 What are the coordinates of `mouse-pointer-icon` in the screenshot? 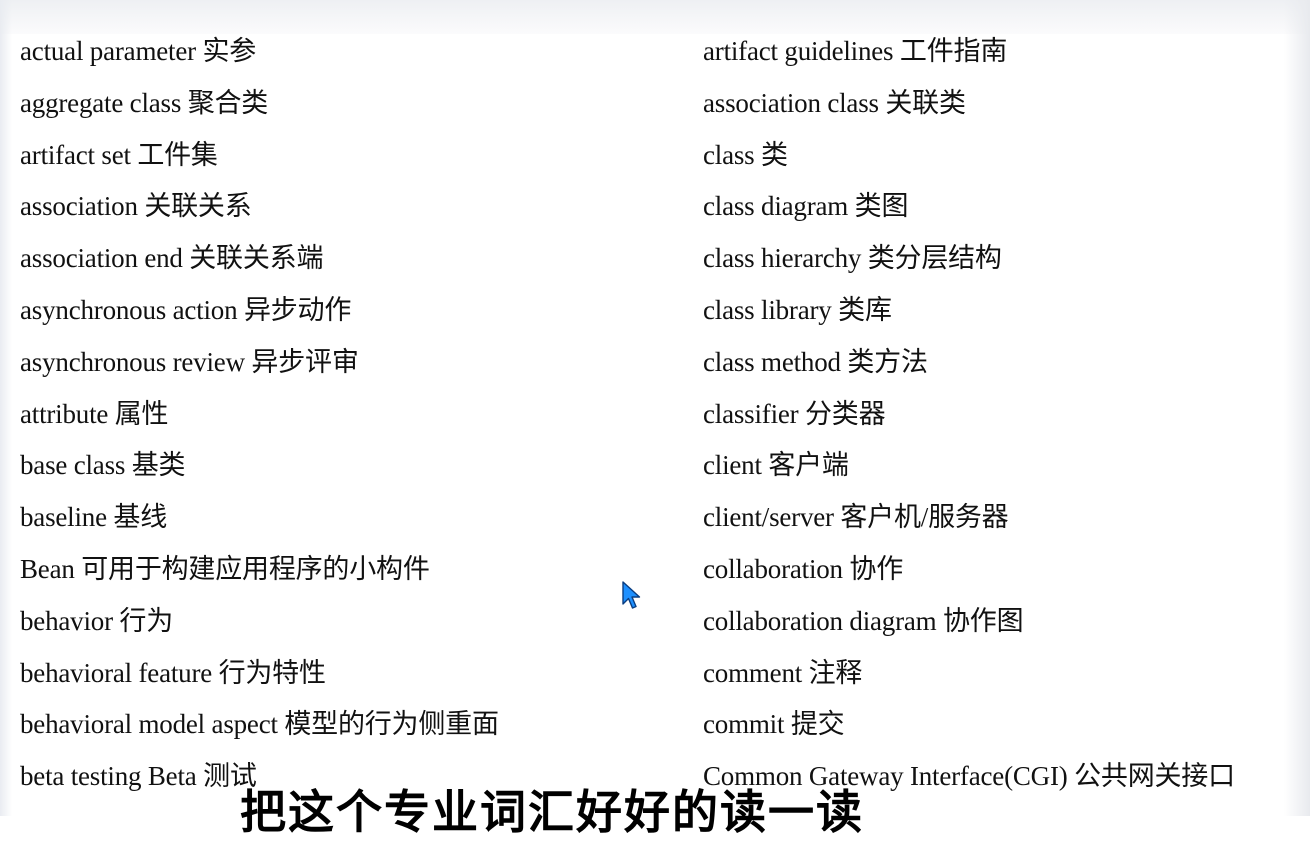 It's located at (631, 595).